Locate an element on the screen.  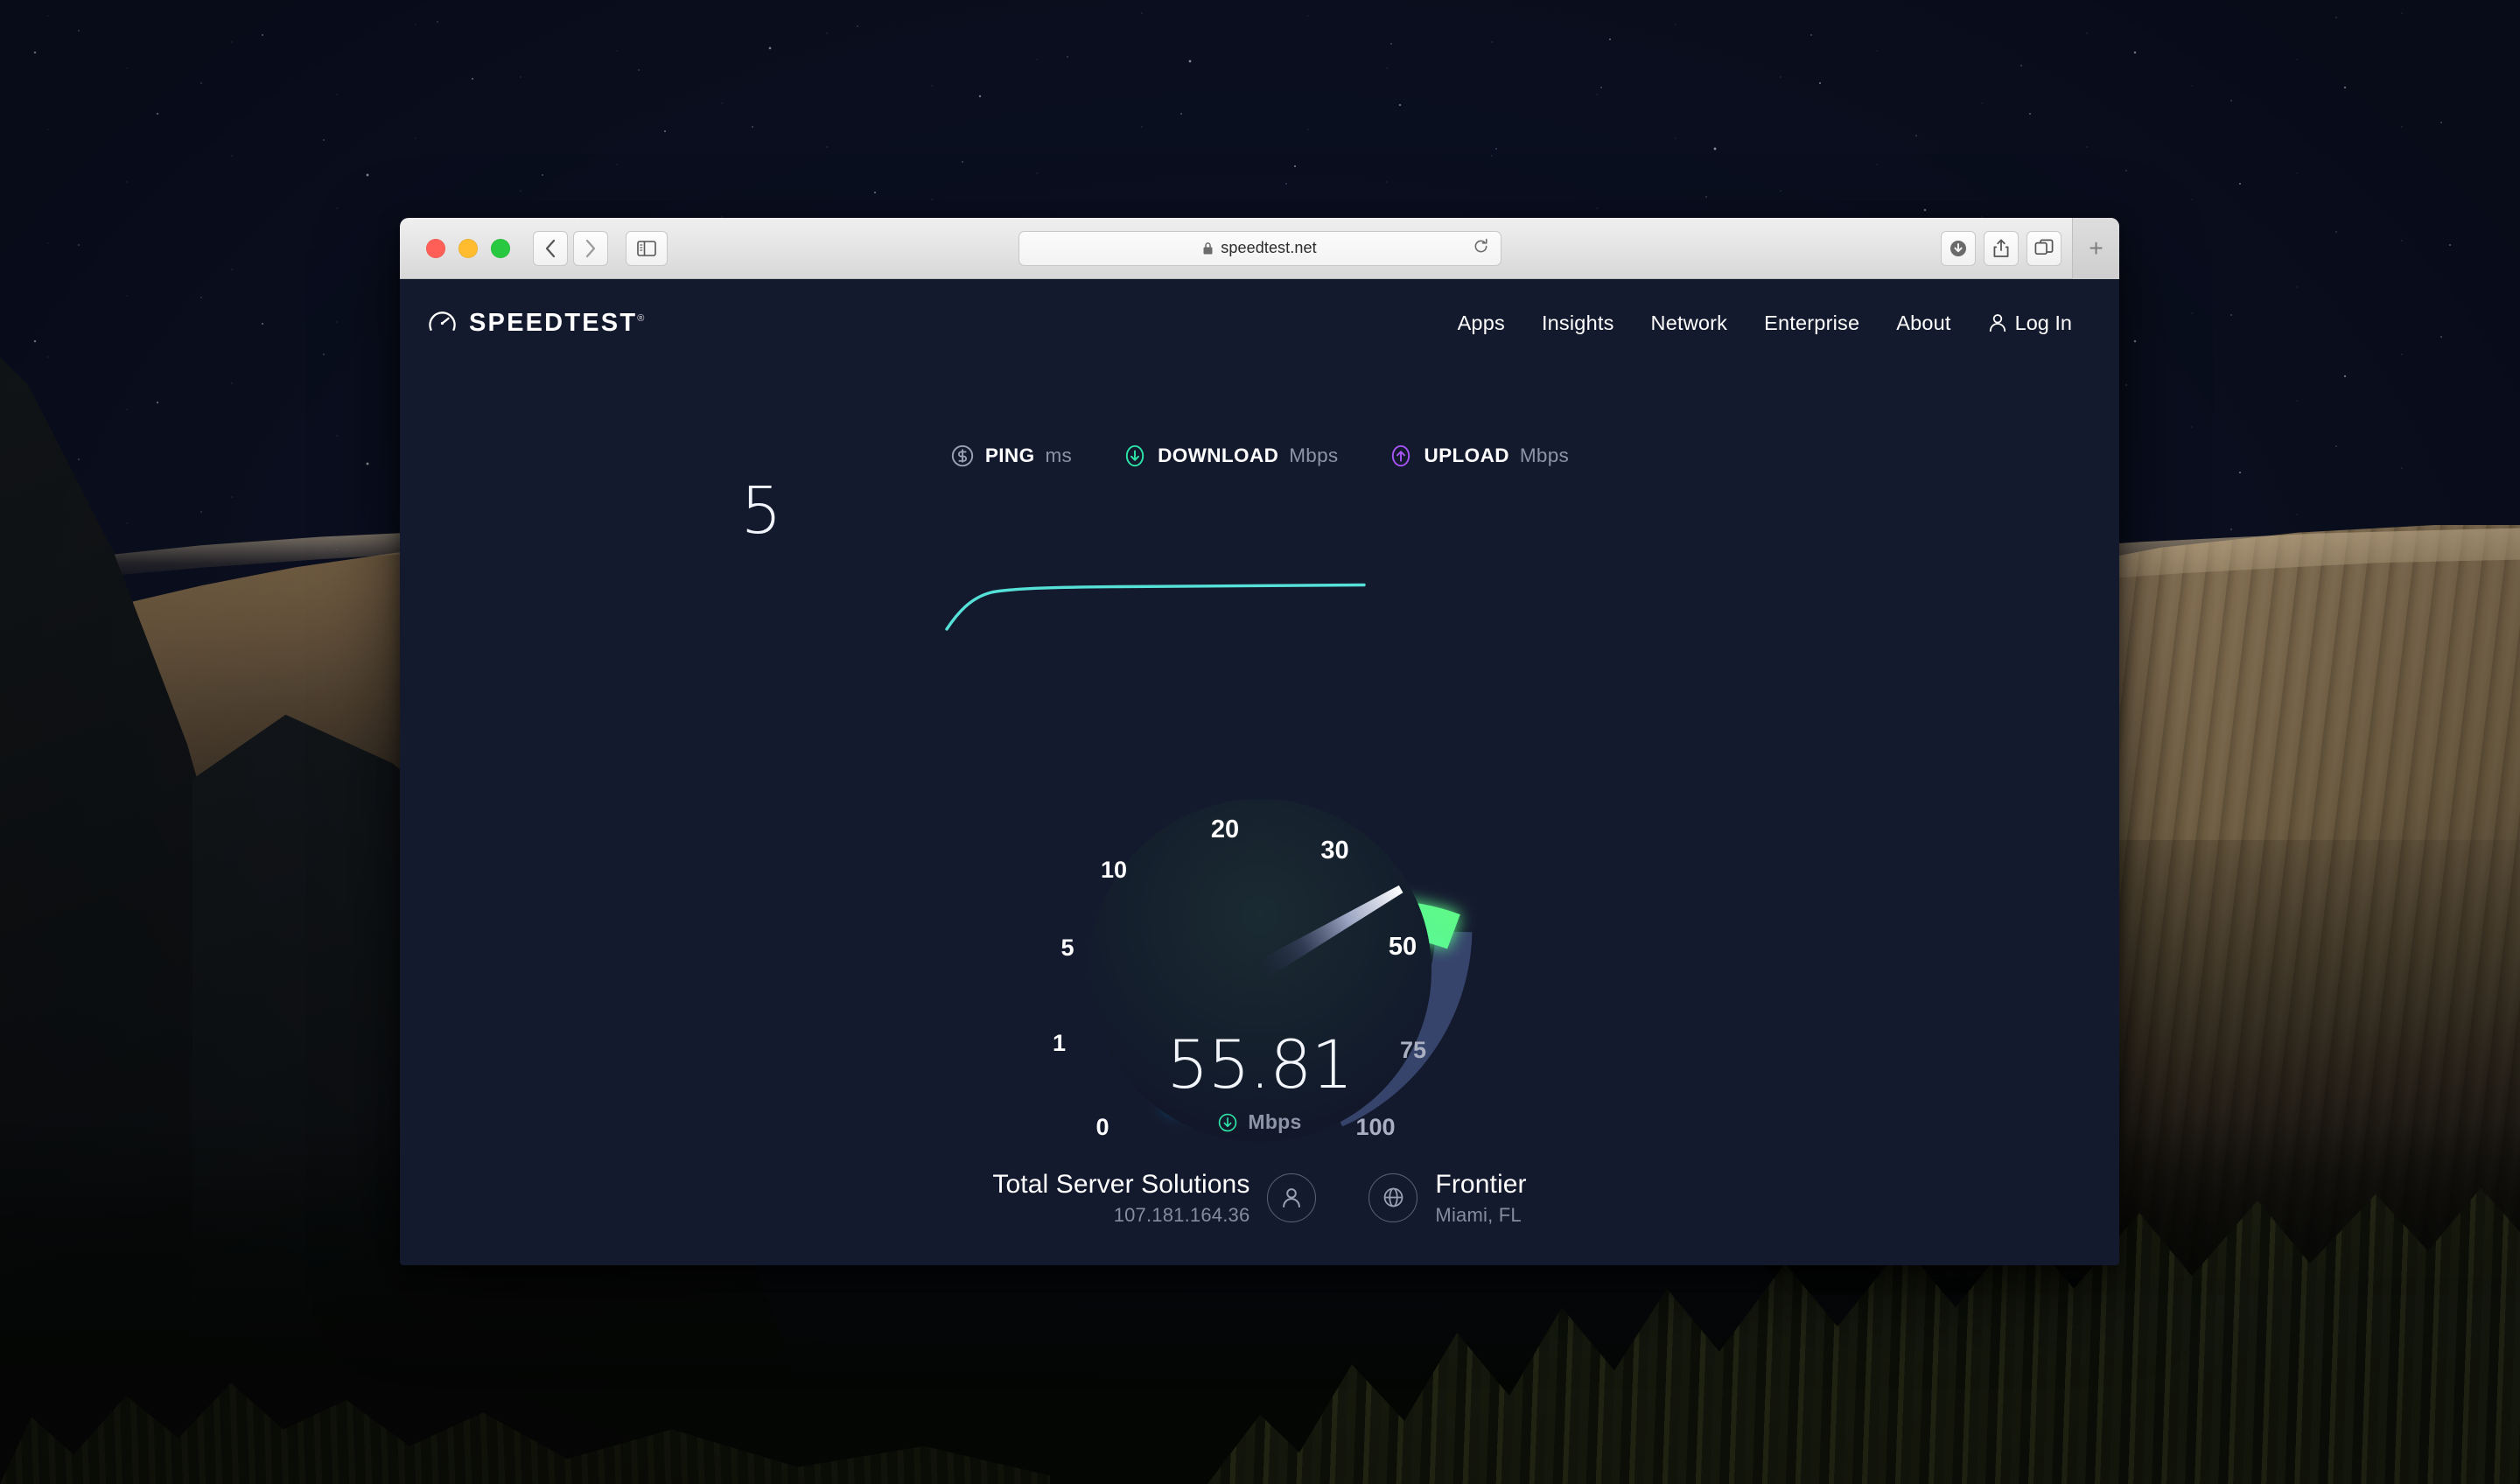
metrics-row: PING ms DOWNLOAD Mbps UPLOAD Mbps is located at coordinates (1259, 456).